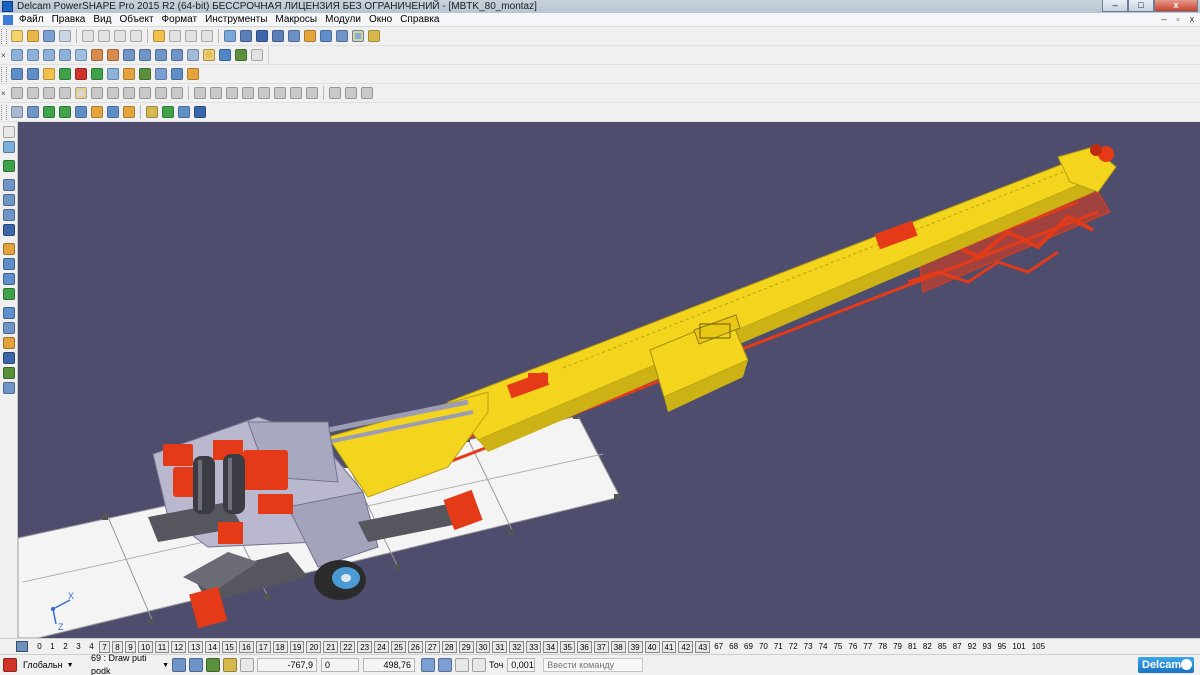  I want to click on level-button: 20, so click(314, 646).